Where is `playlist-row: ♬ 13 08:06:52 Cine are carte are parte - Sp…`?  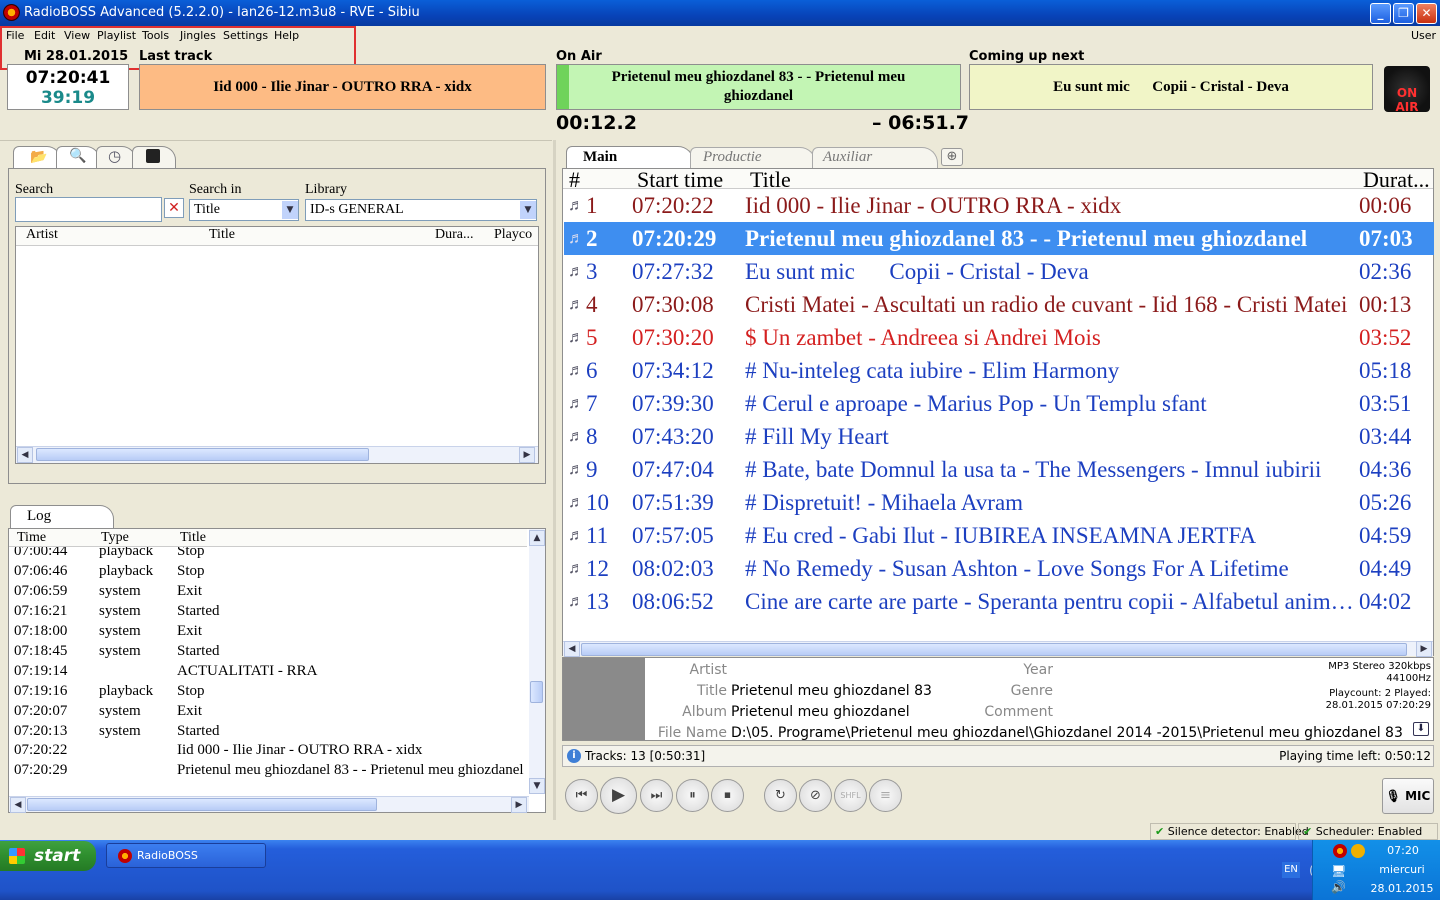
playlist-row: ♬ 13 08:06:52 Cine are carte are parte - Sp… is located at coordinates (999, 601).